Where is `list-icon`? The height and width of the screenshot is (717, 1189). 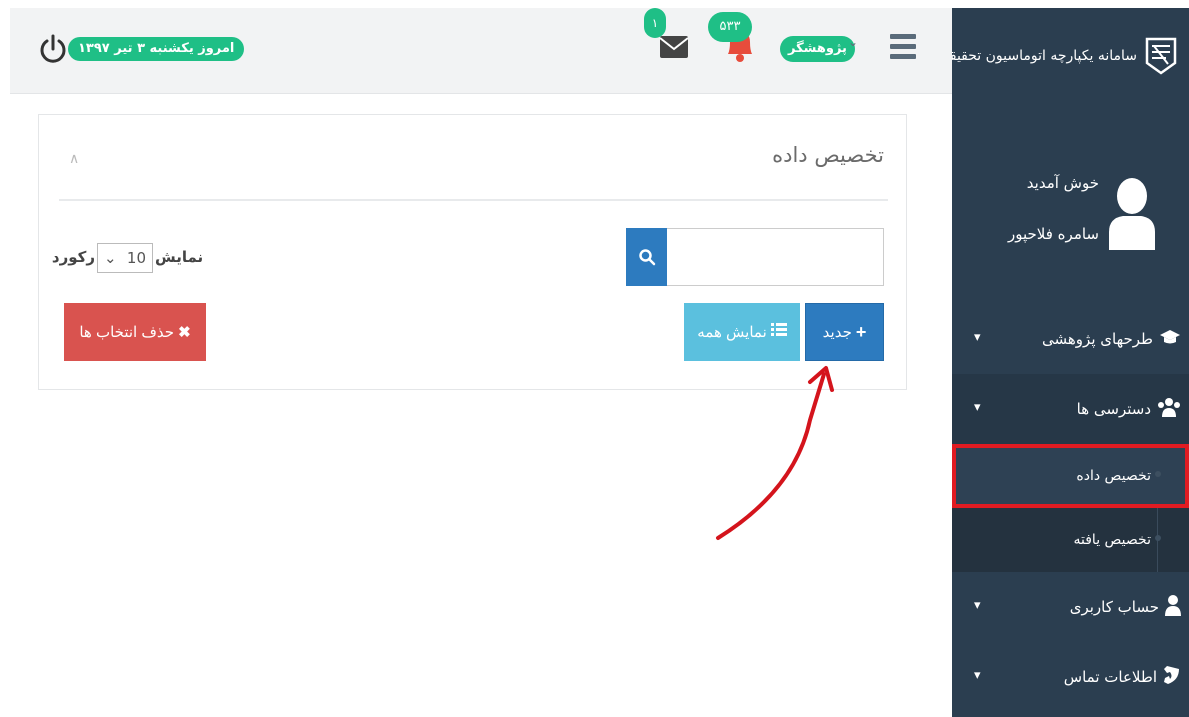
list-icon is located at coordinates (778, 332).